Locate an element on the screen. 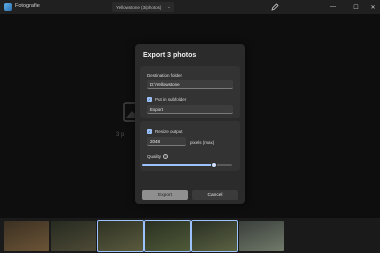  resize-checkbox: ✓ is located at coordinates (149, 131).